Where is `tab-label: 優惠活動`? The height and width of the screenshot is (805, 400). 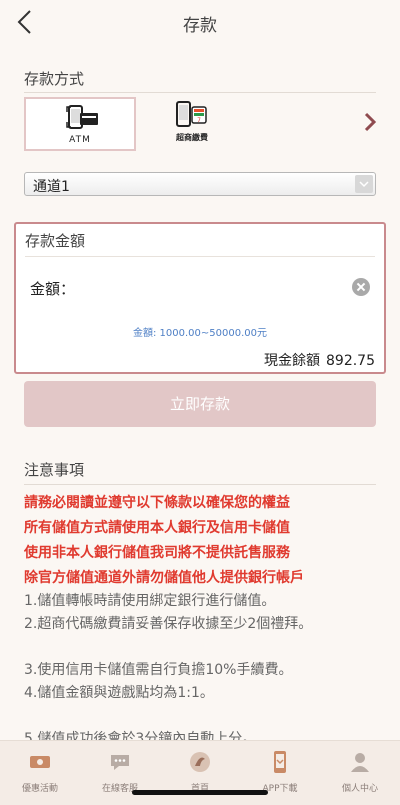
tab-label: 優惠活動 is located at coordinates (39, 789).